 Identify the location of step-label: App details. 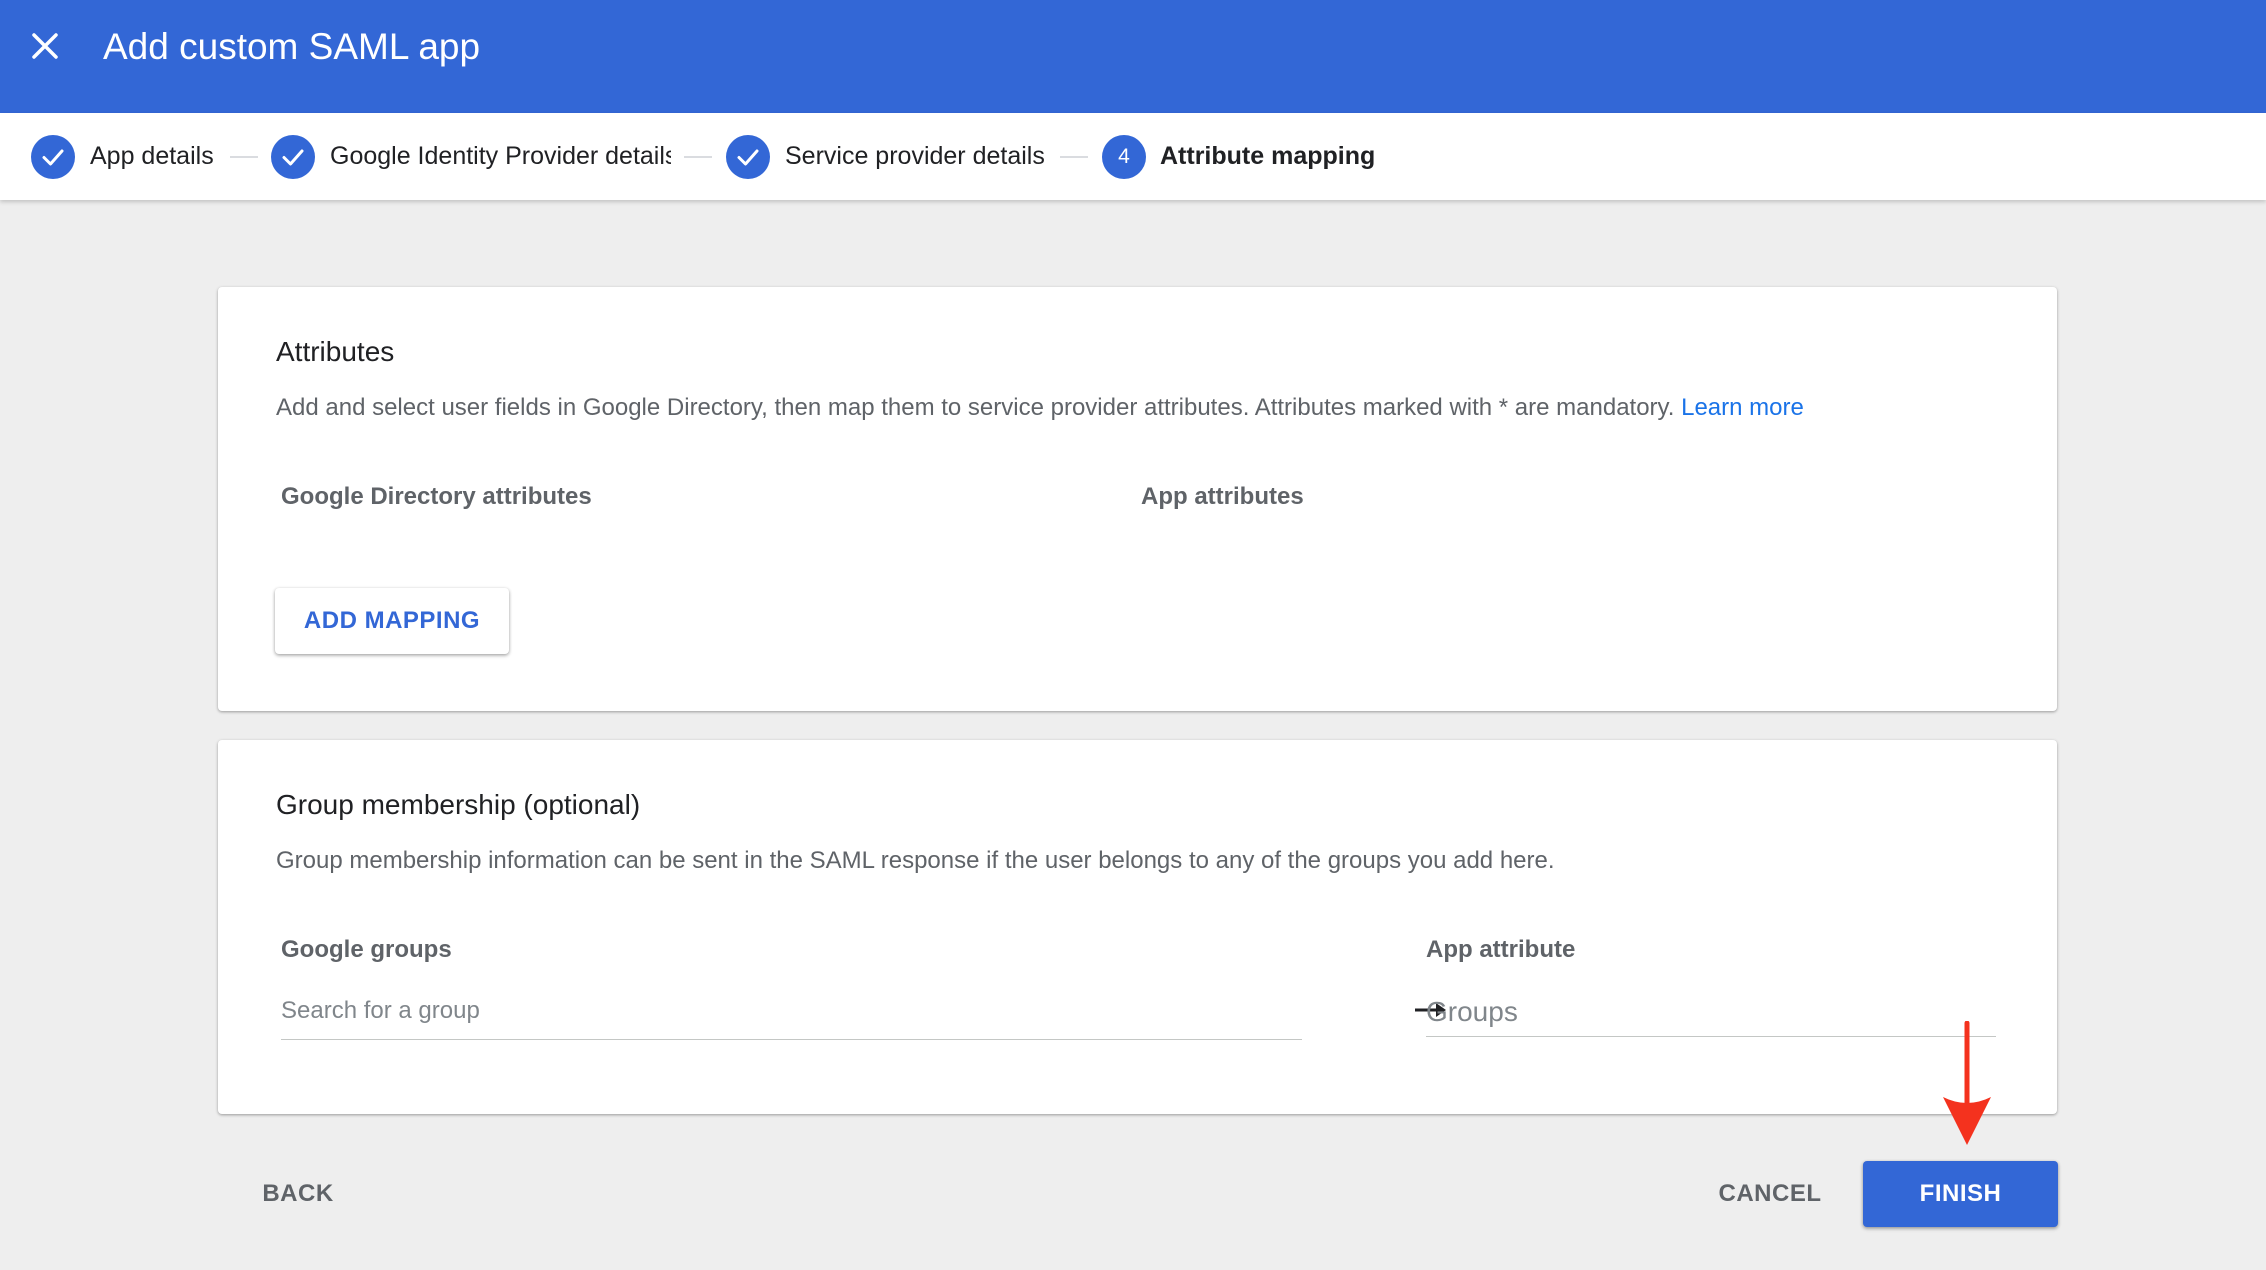
(152, 156).